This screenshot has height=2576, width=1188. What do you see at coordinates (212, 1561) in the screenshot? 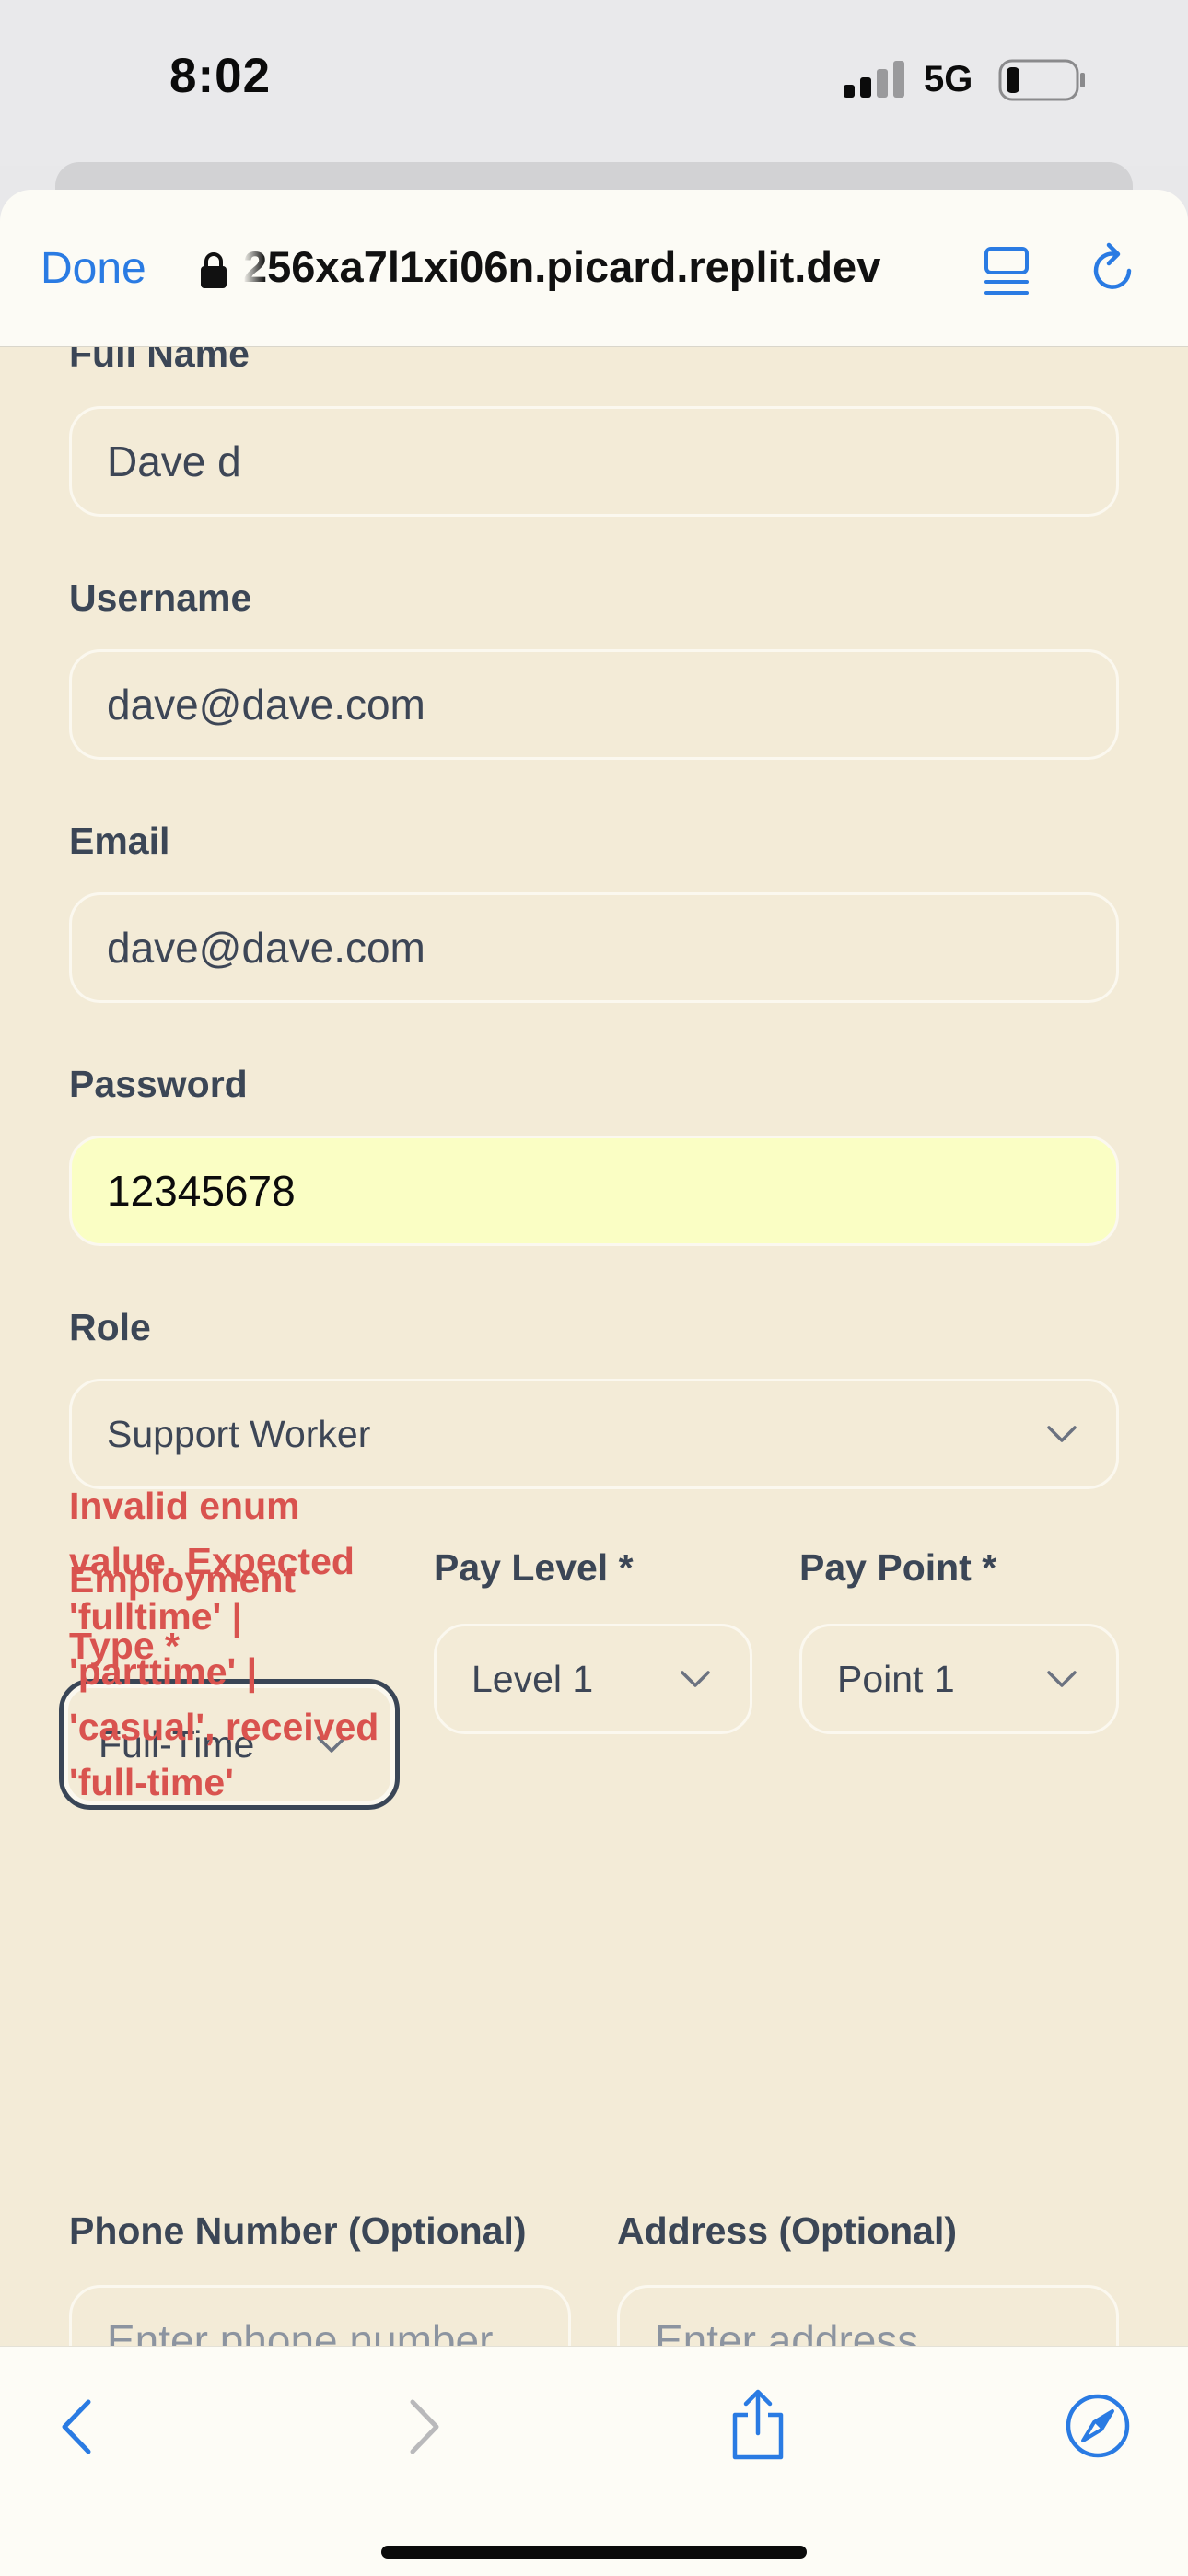
I see `error-line: value. Expected` at bounding box center [212, 1561].